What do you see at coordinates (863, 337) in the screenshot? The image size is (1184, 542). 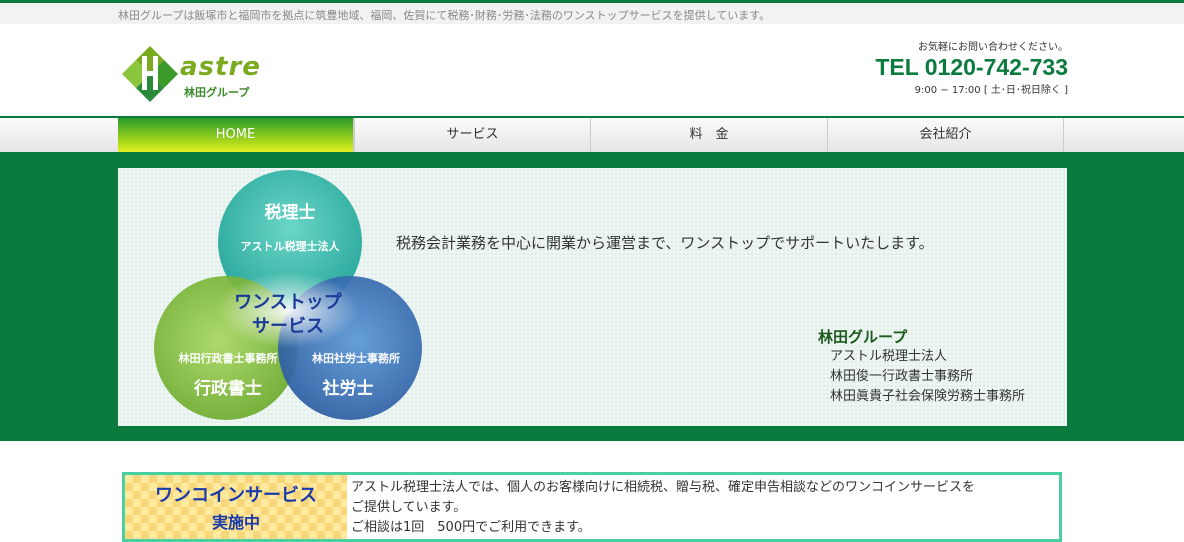 I see `group-title: 林田グループ` at bounding box center [863, 337].